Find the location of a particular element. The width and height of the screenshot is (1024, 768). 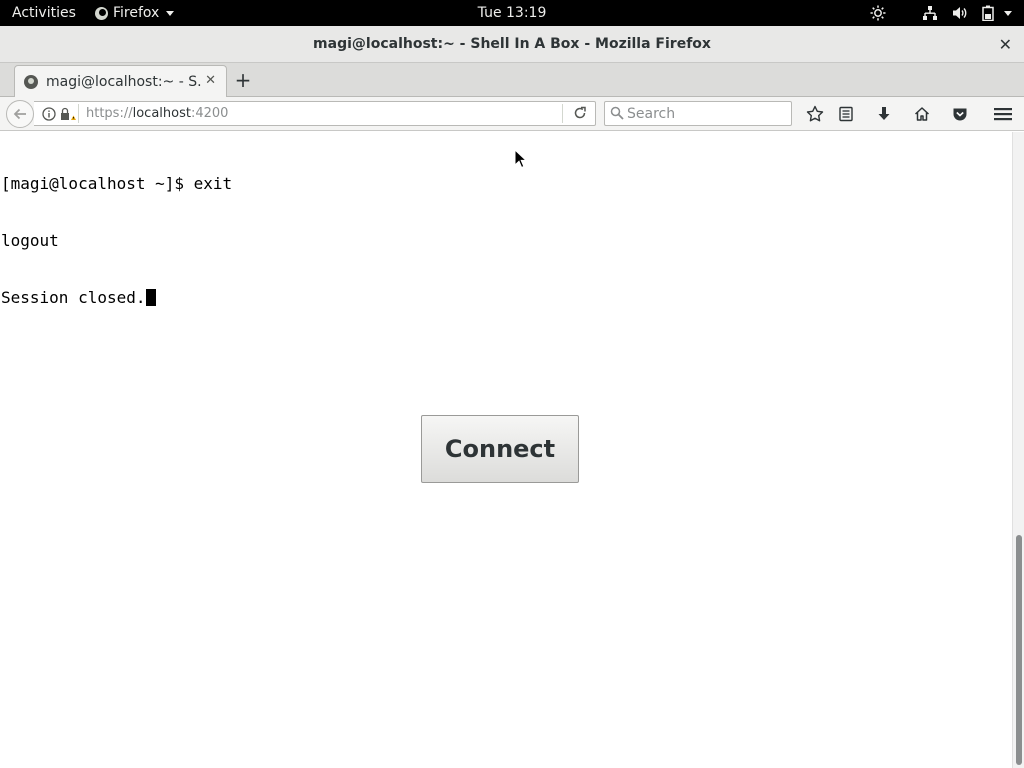

top-bar: Activities Firefox Tue 13:19 is located at coordinates (512, 13).